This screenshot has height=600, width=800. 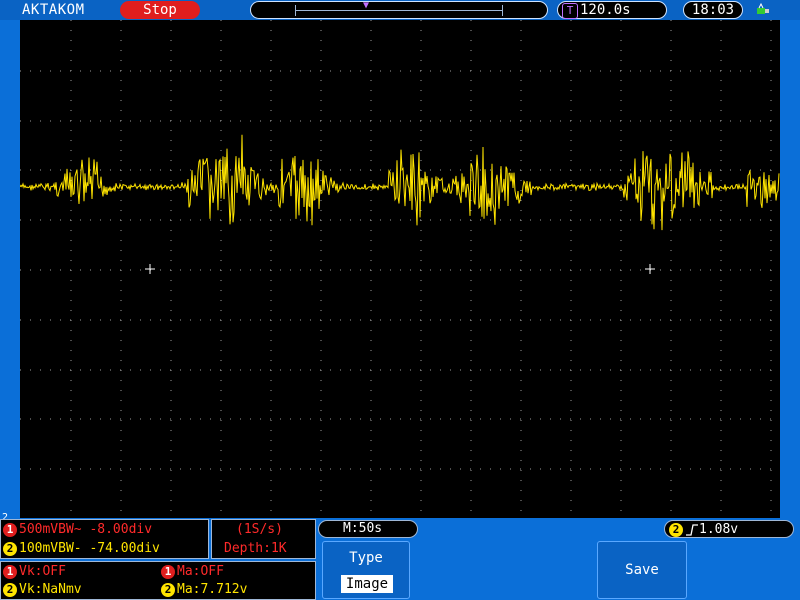 What do you see at coordinates (53, 10) in the screenshot?
I see `brand-label: AKTAKOM` at bounding box center [53, 10].